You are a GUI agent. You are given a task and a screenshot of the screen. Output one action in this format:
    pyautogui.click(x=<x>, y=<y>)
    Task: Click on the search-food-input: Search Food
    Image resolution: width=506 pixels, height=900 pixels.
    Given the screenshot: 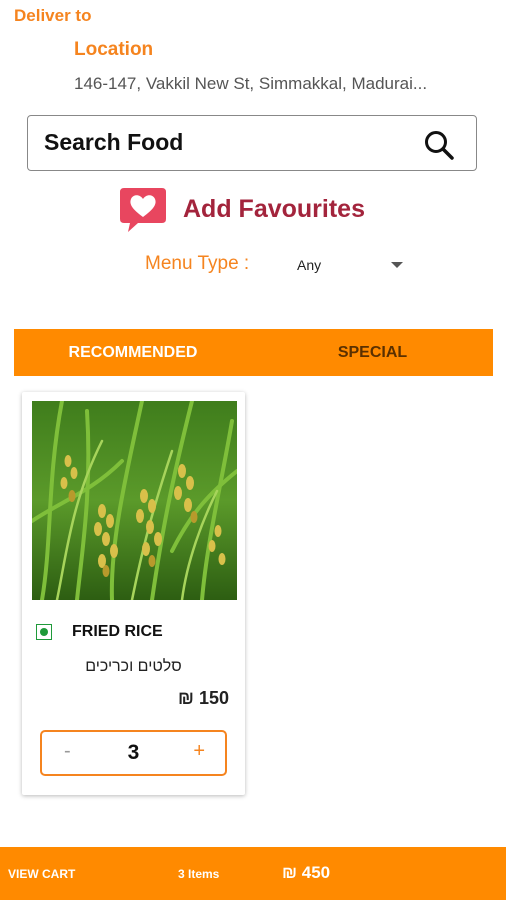 What is the action you would take?
    pyautogui.click(x=252, y=143)
    